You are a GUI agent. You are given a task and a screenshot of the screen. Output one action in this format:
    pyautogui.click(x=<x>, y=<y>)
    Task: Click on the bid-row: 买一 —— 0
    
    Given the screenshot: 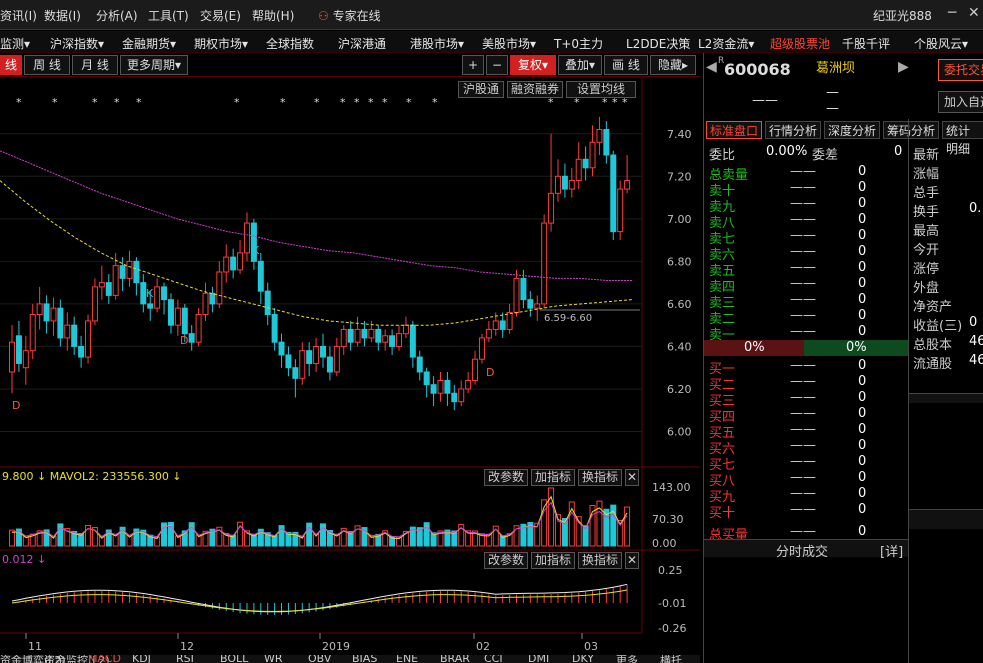 What is the action you would take?
    pyautogui.click(x=806, y=367)
    